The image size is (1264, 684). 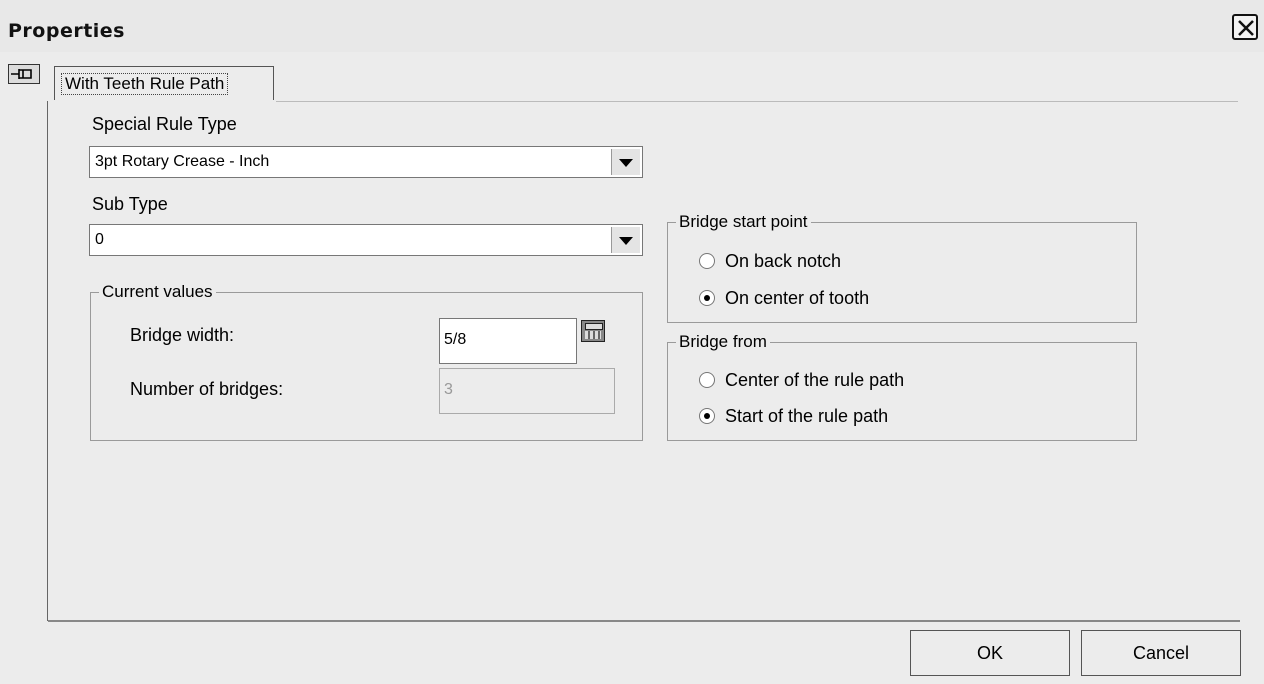 I want to click on special-rule-type-value: 3pt Rotary Crease - Inch, so click(x=182, y=161).